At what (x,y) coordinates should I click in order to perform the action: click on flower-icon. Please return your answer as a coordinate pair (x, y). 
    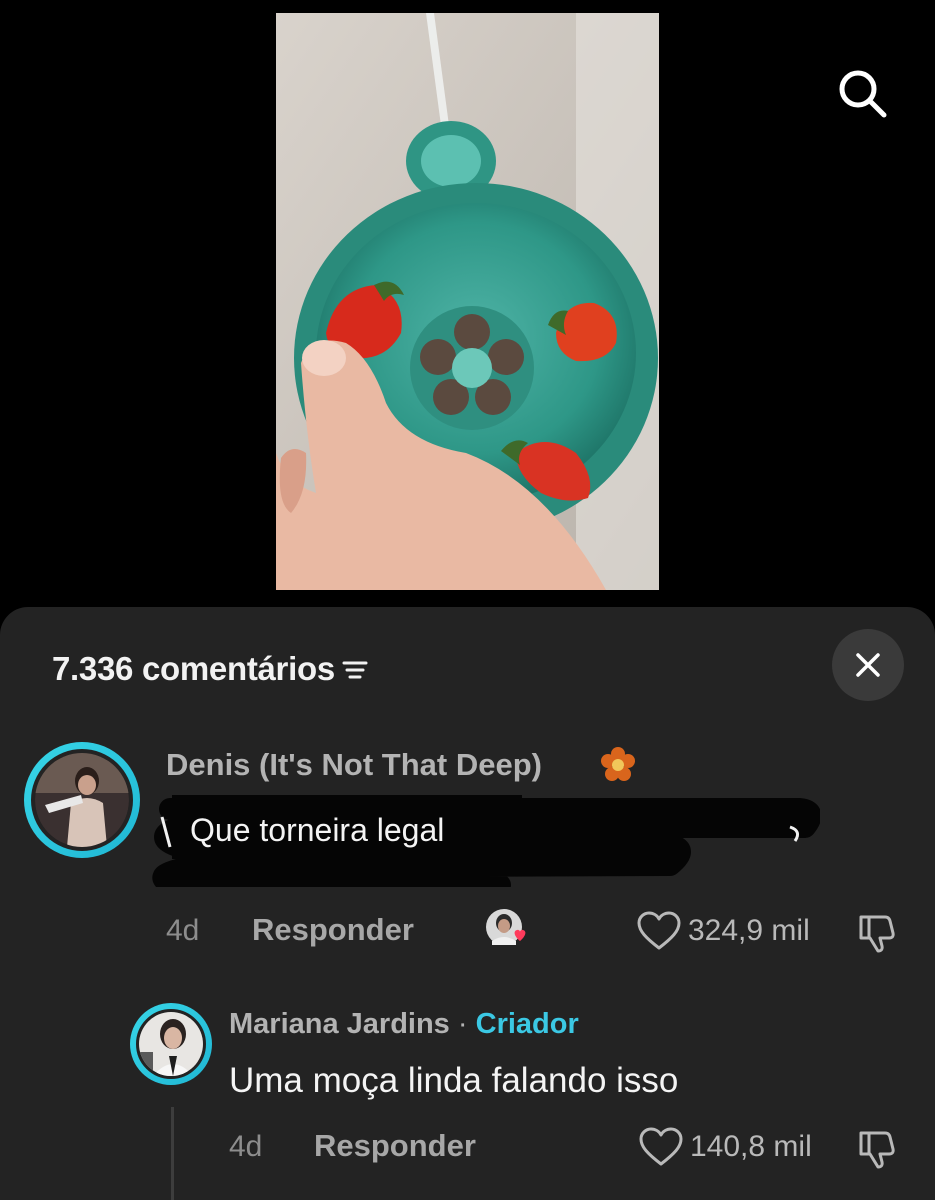
    Looking at the image, I should click on (618, 764).